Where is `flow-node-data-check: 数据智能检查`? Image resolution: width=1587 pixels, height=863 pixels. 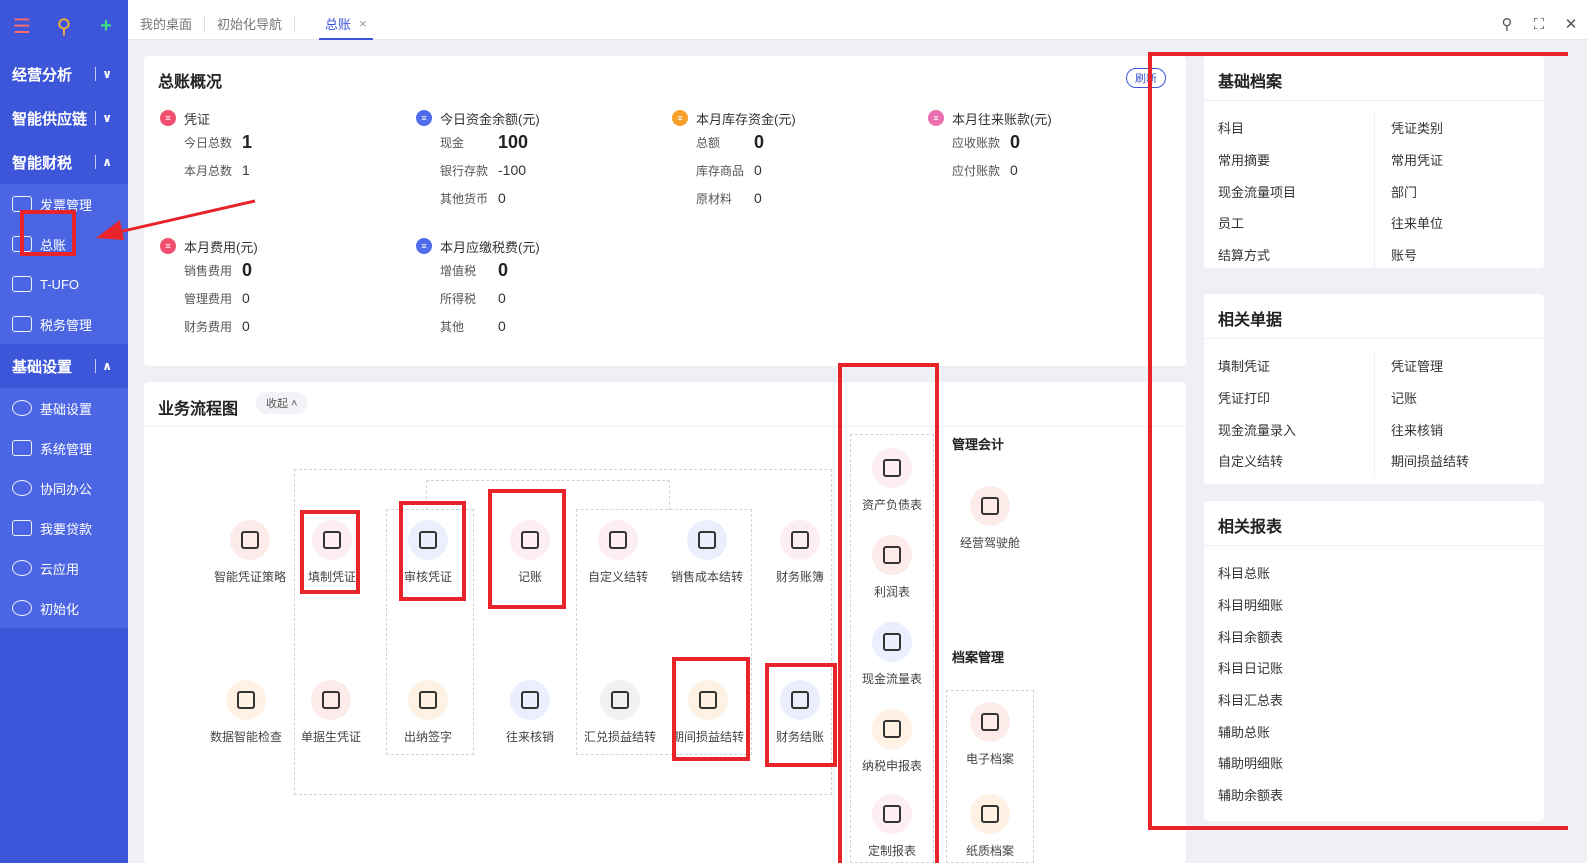
flow-node-data-check: 数据智能检查 is located at coordinates (246, 712).